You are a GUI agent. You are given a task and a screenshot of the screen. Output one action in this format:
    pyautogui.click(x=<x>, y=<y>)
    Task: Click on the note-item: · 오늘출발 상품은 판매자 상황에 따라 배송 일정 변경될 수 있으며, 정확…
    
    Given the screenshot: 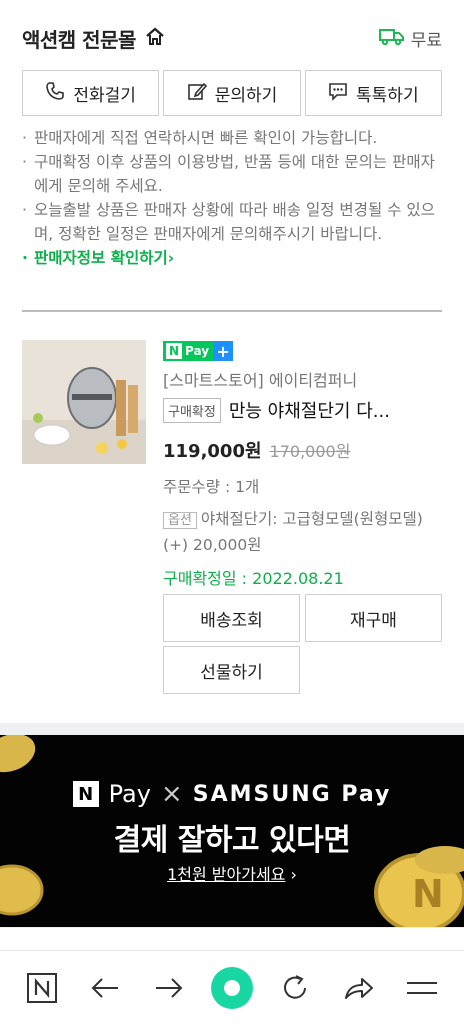 What is the action you would take?
    pyautogui.click(x=228, y=222)
    